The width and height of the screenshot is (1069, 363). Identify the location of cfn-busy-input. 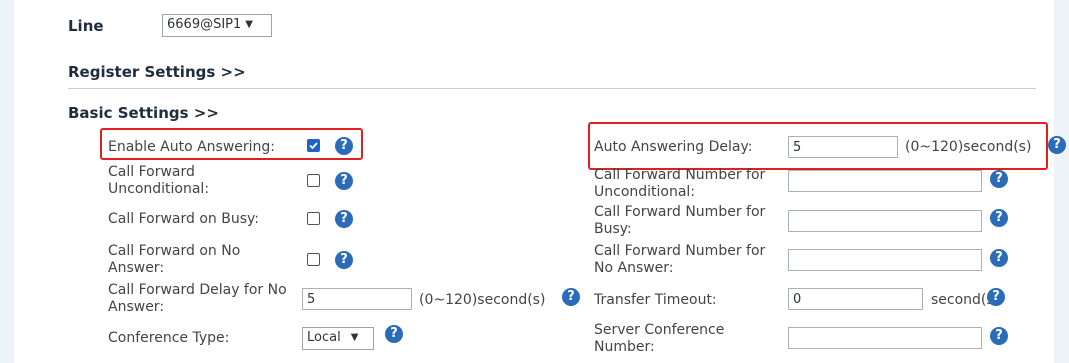
(885, 221).